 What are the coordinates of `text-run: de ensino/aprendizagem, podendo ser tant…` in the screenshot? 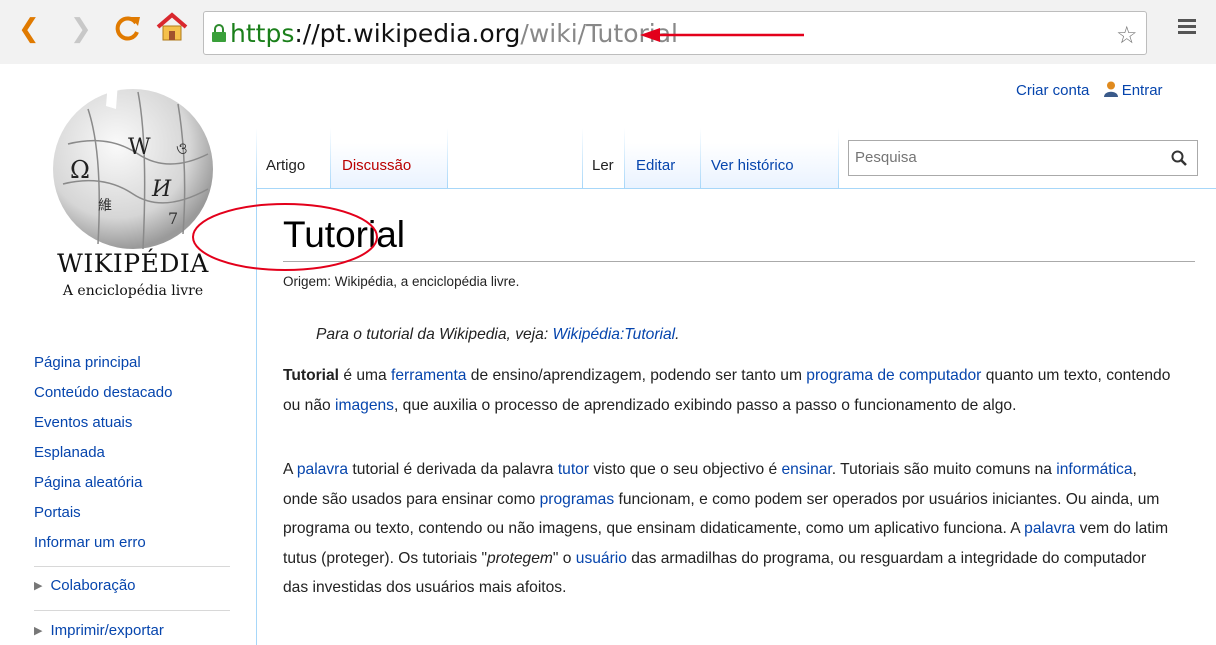 It's located at (636, 375).